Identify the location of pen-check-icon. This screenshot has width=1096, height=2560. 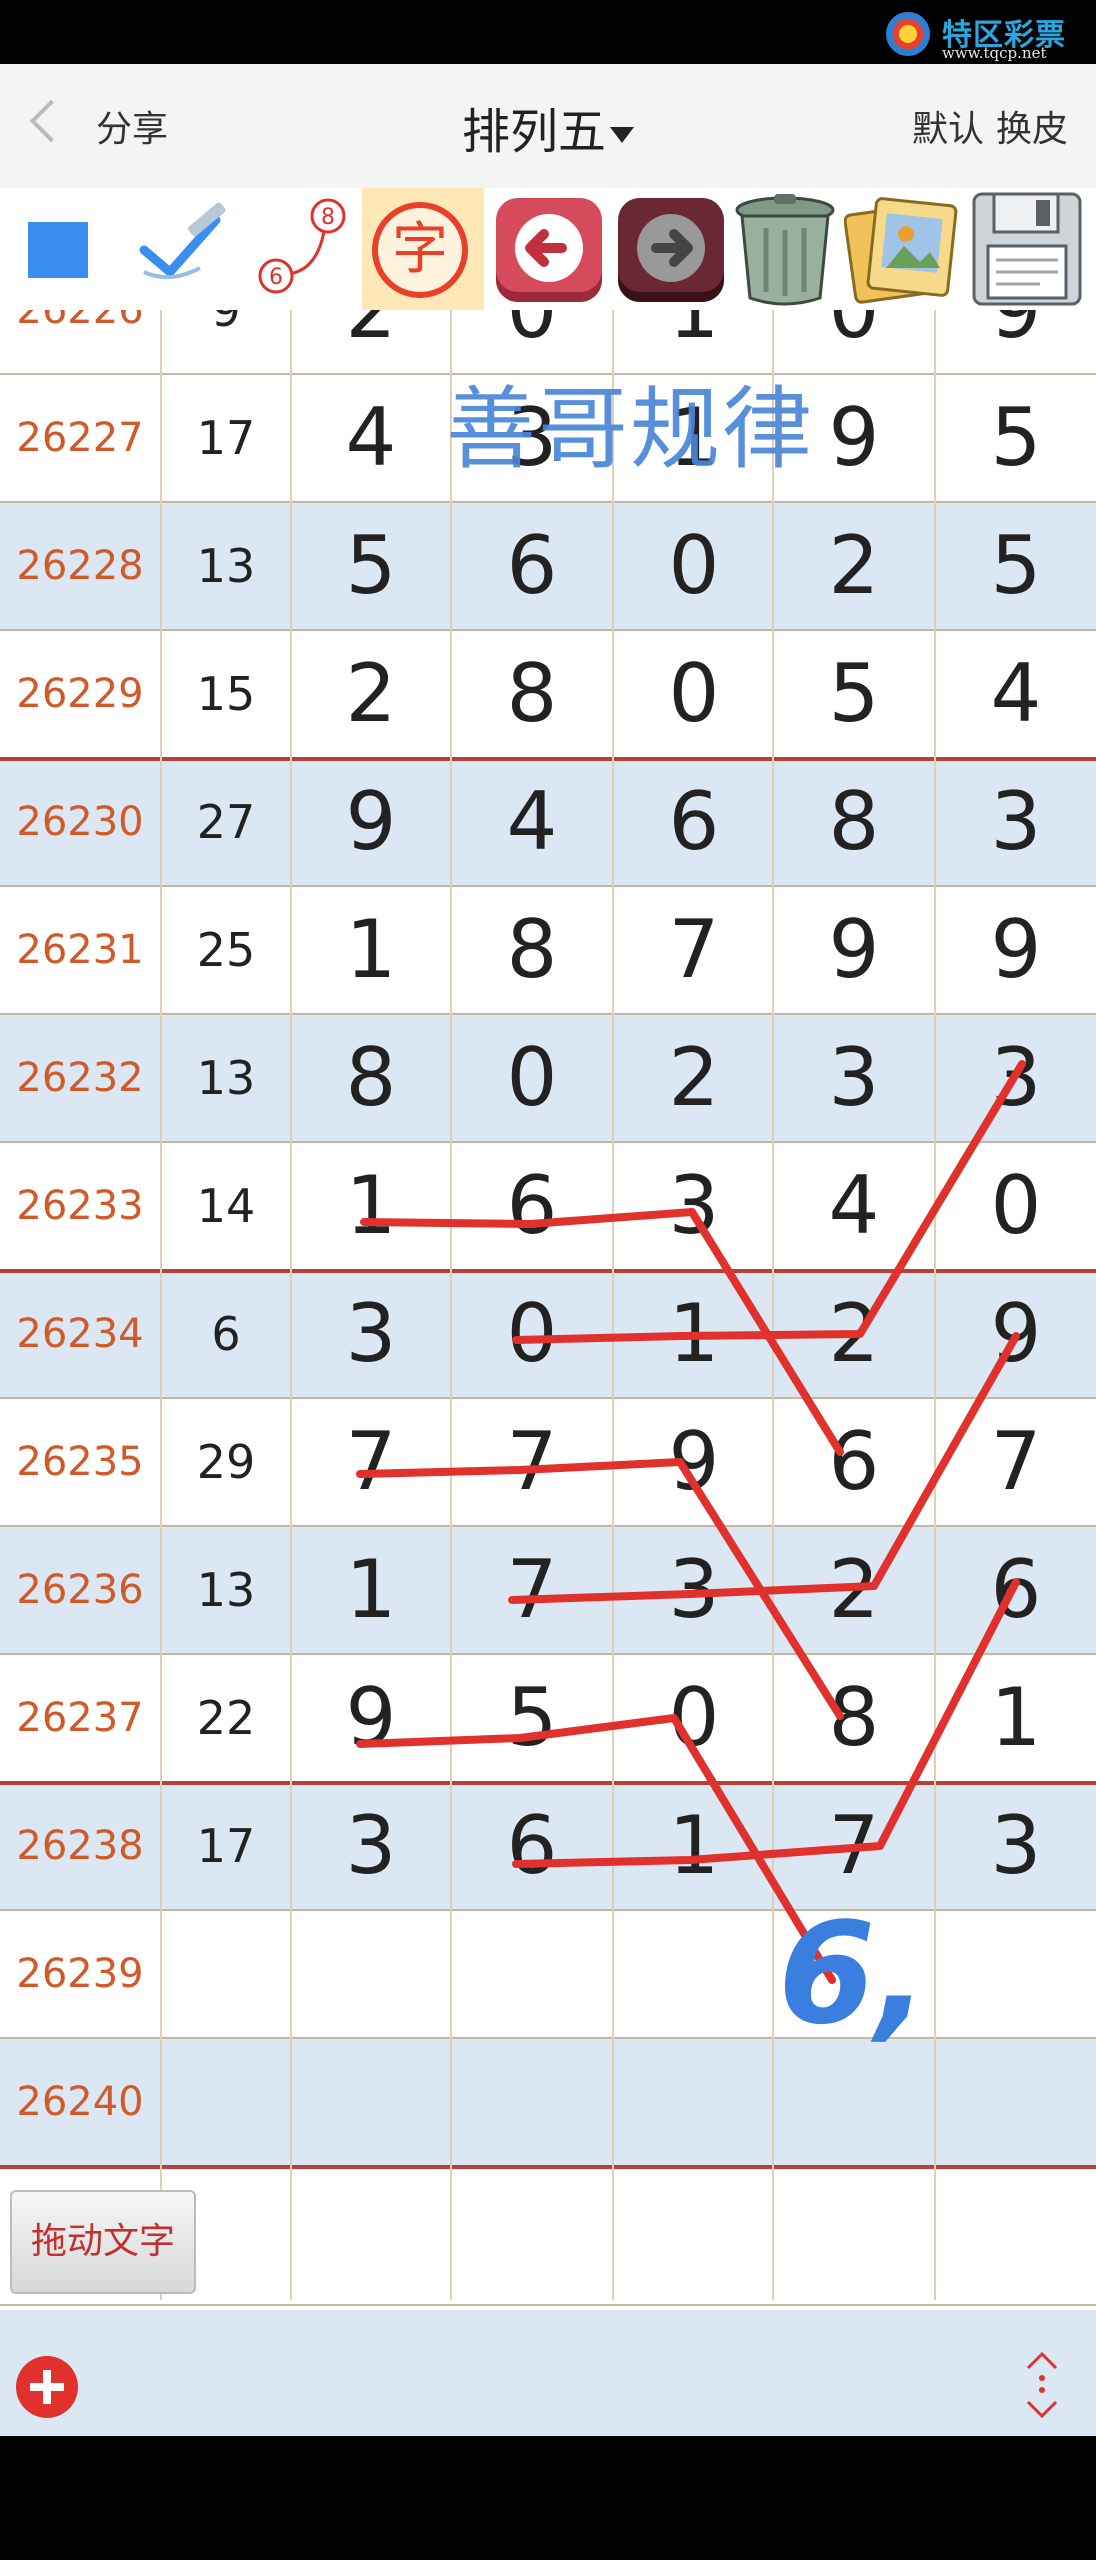
(182, 241).